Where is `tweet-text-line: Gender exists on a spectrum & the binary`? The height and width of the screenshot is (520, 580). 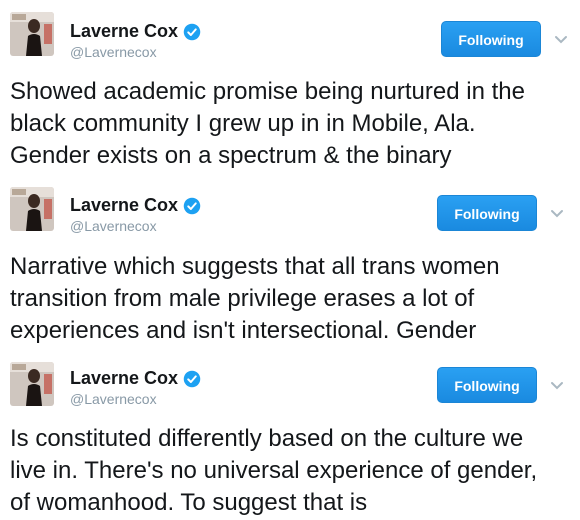
tweet-text-line: Gender exists on a spectrum & the binary is located at coordinates (231, 155).